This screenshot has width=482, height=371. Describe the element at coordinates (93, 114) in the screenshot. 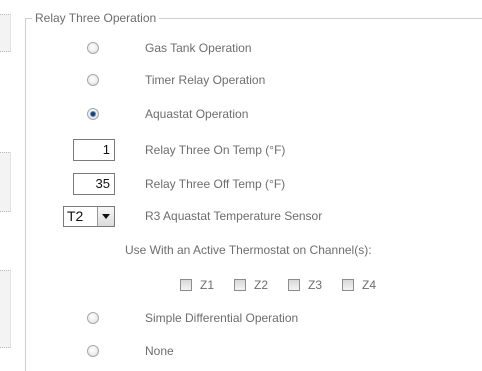

I see `radio-aquastat` at that location.